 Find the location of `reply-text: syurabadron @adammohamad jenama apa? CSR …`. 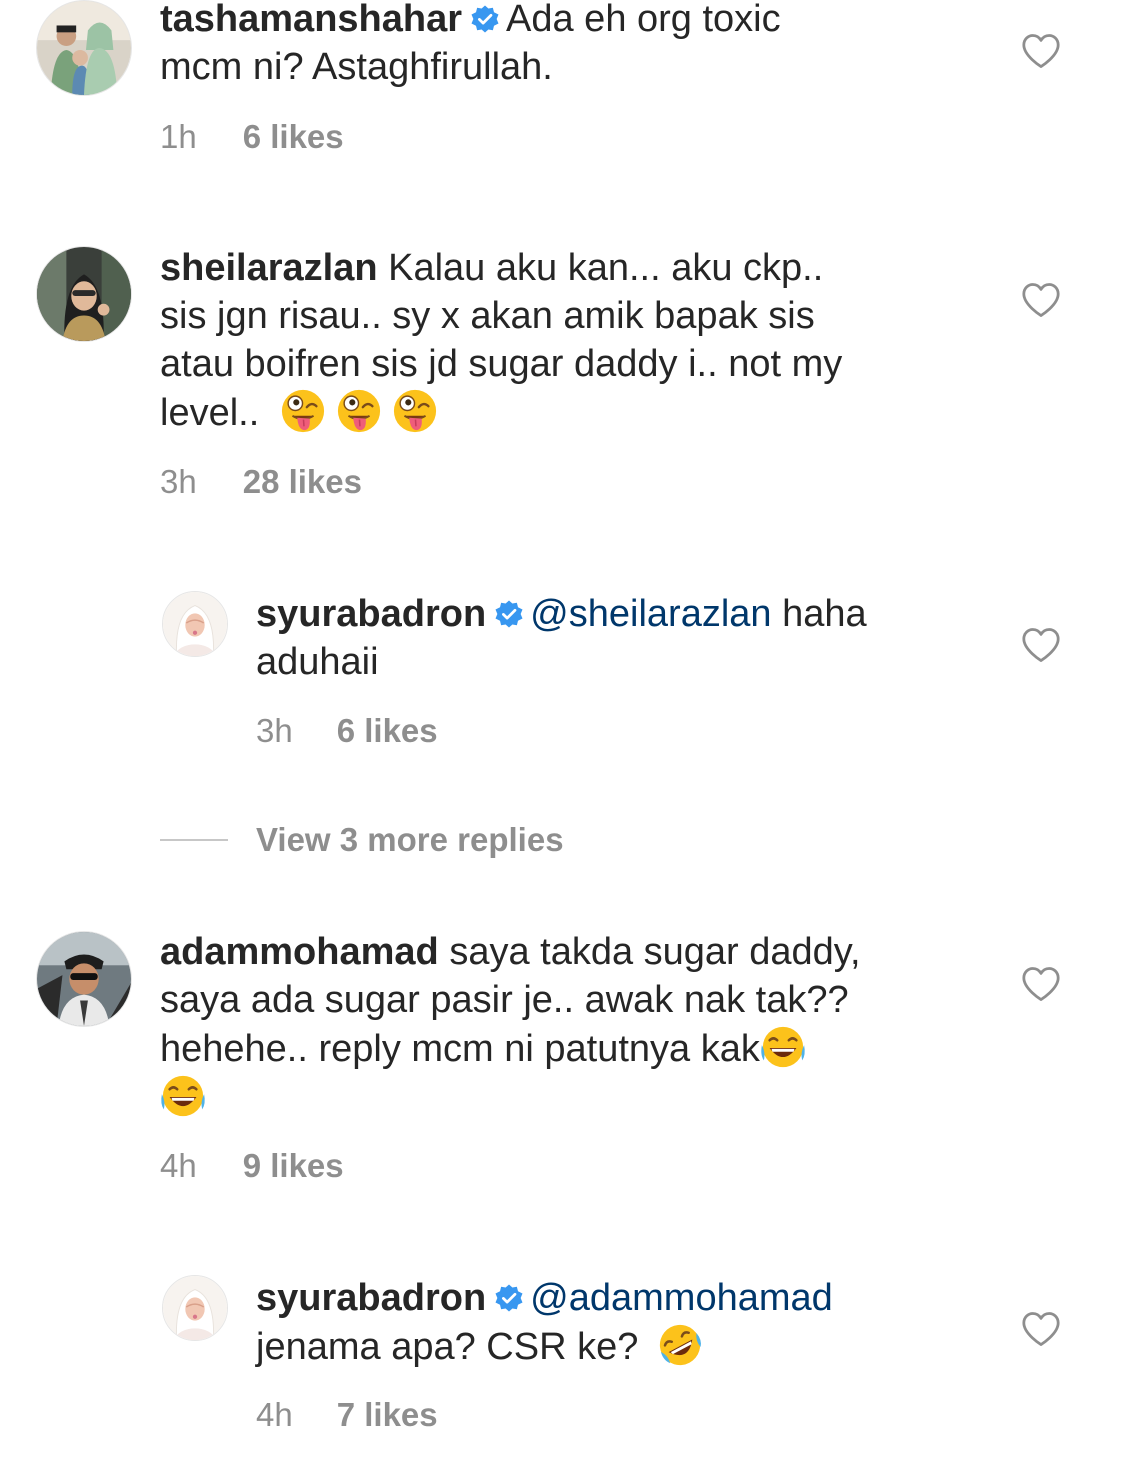

reply-text: syurabadron @adammohamad jenama apa? CSR … is located at coordinates (616, 1322).